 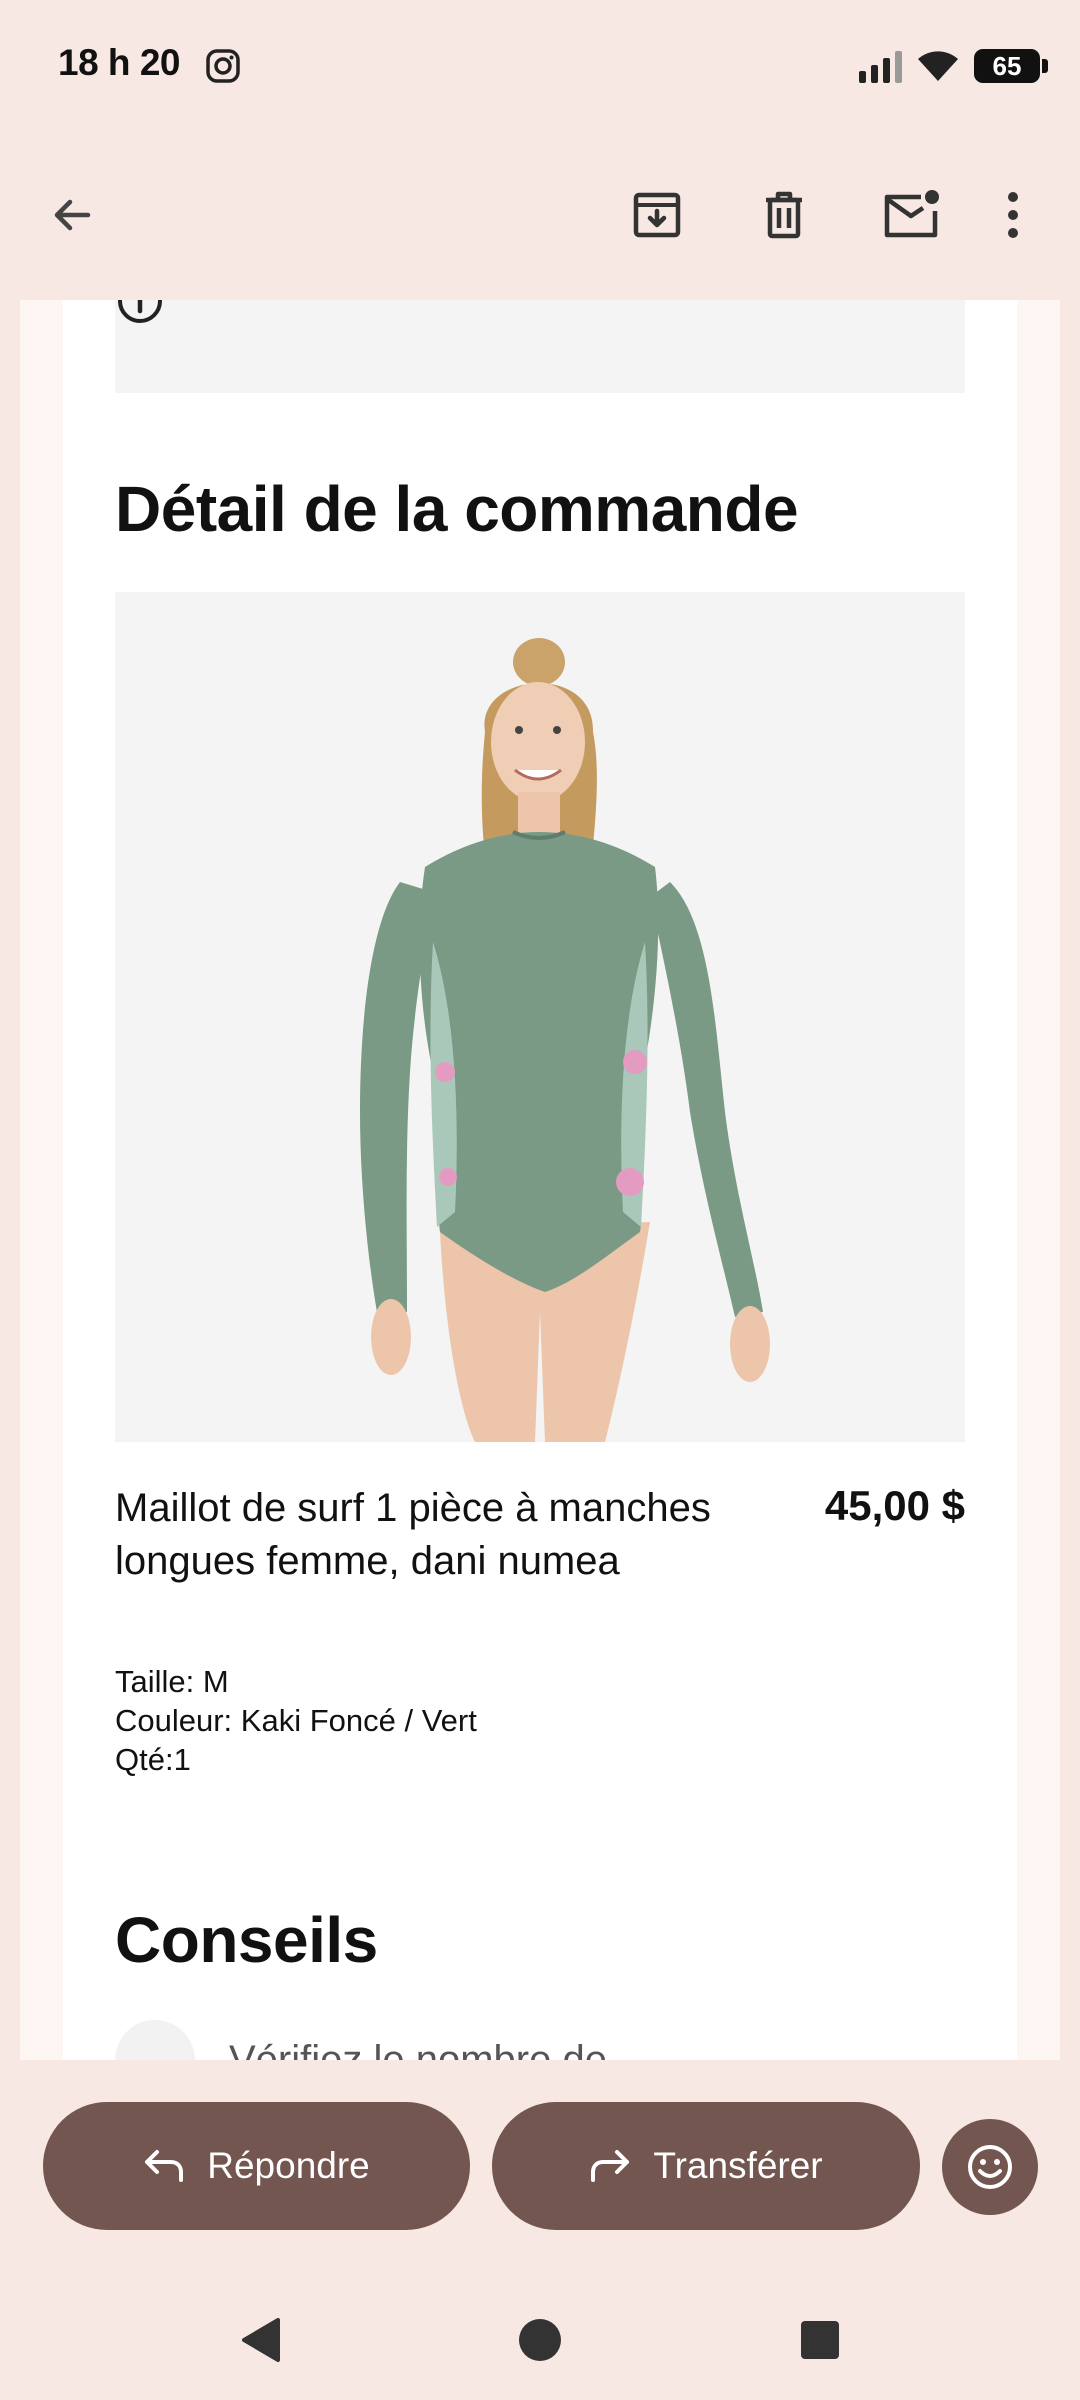 I want to click on more-options-button, so click(x=1013, y=215).